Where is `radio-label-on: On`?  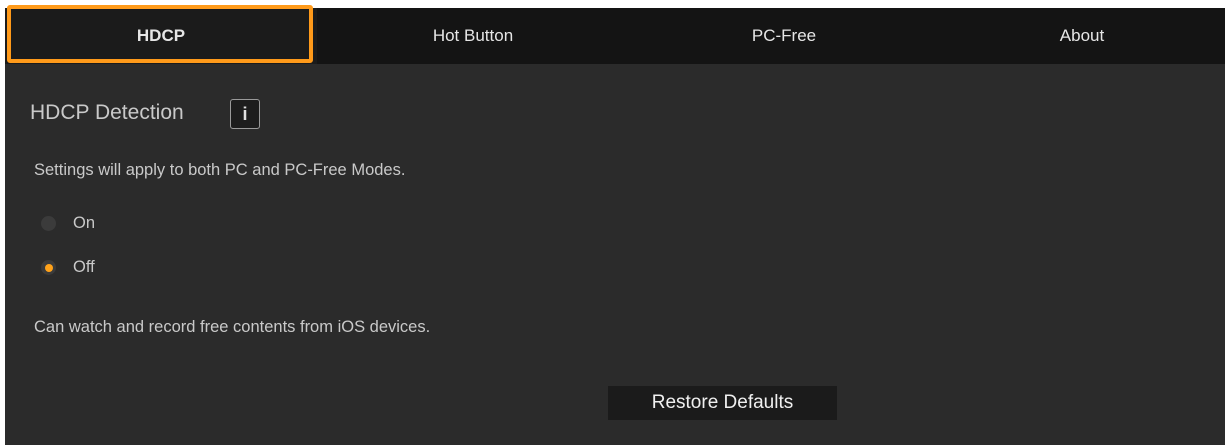 radio-label-on: On is located at coordinates (84, 223).